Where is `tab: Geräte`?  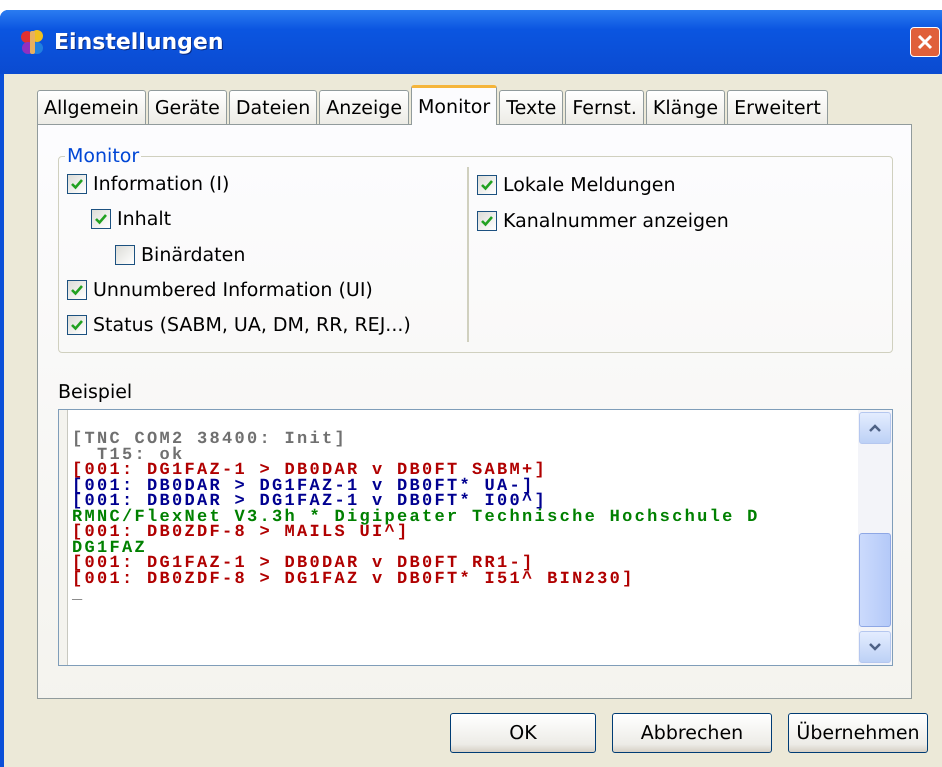
tab: Geräte is located at coordinates (187, 107).